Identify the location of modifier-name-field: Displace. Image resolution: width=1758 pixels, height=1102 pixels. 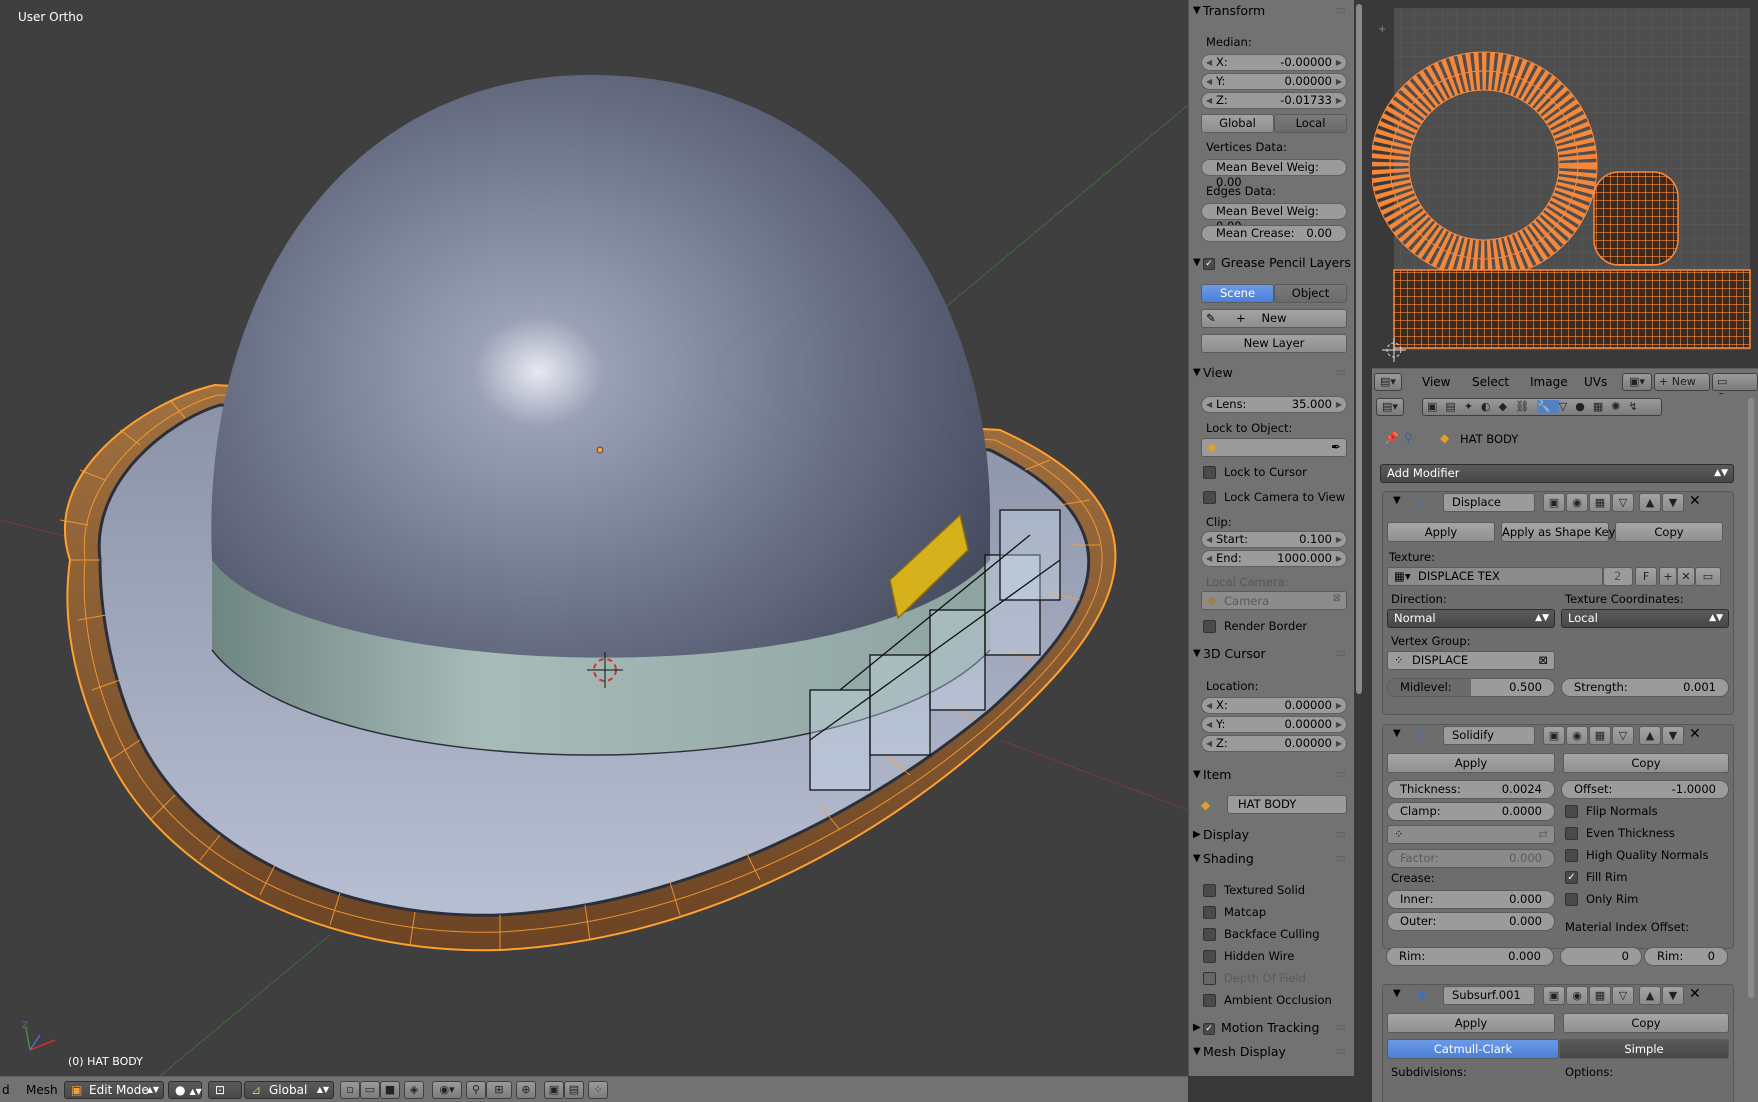
(1489, 502).